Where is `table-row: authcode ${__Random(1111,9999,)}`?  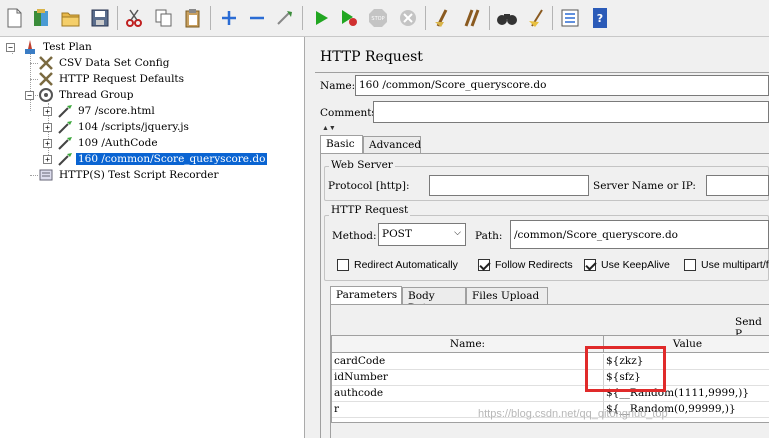
table-row: authcode ${__Random(1111,9999,)} is located at coordinates (550, 394).